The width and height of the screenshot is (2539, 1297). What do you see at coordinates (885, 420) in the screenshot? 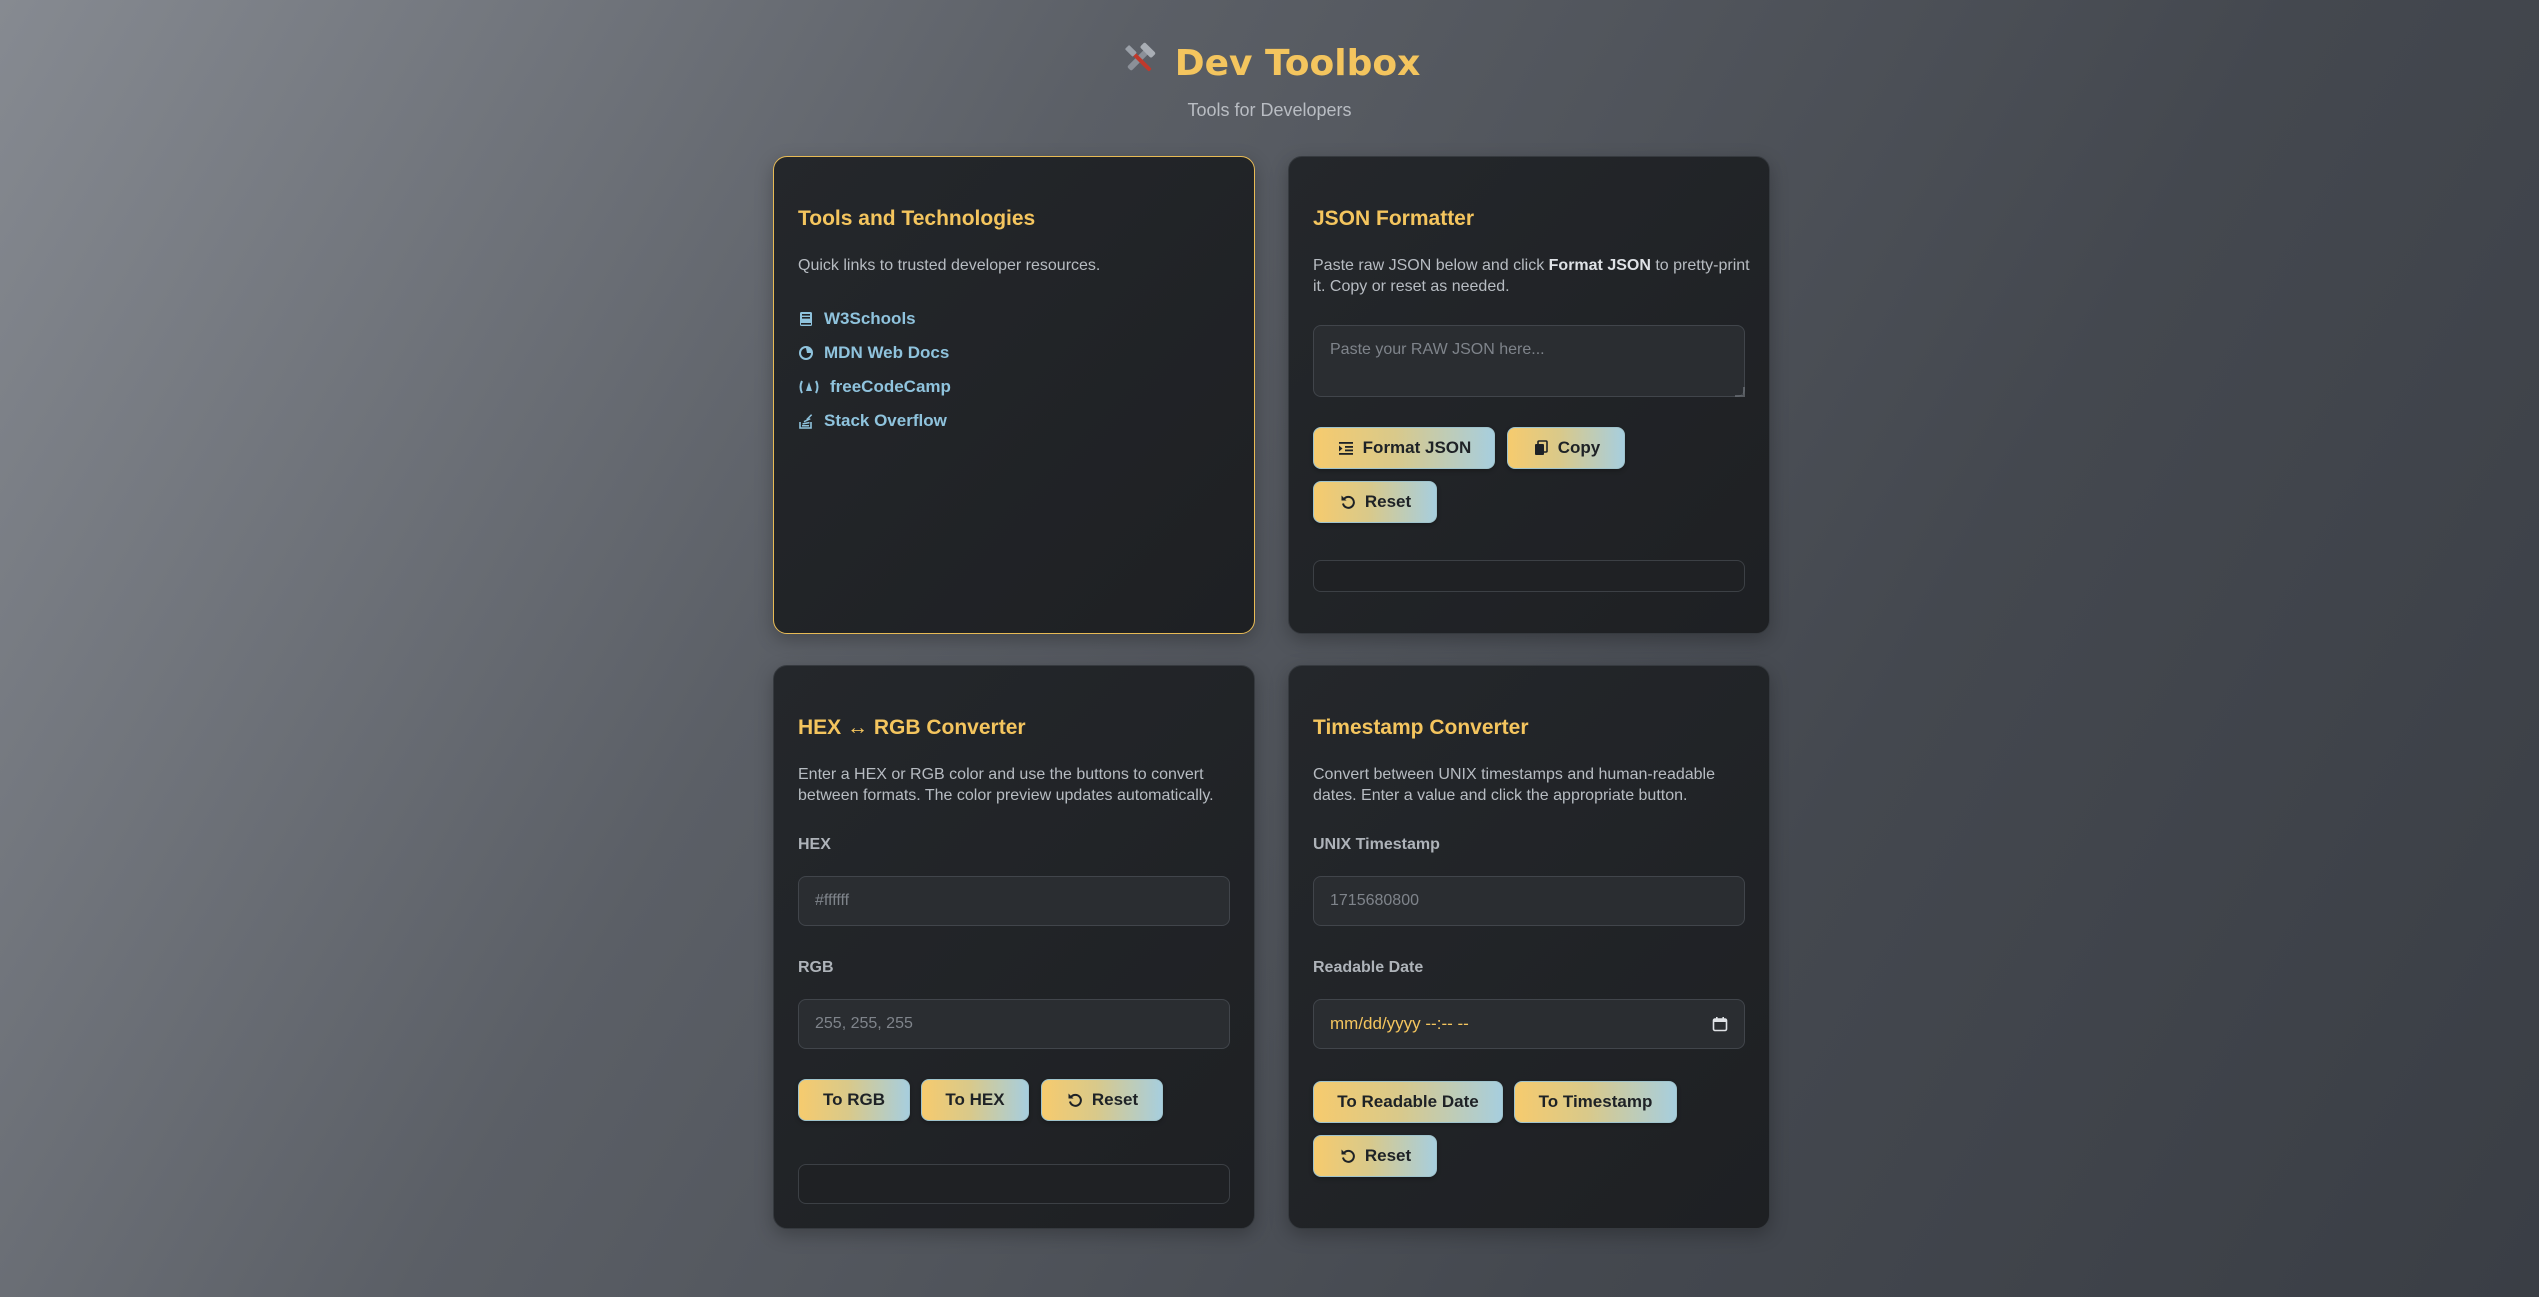
I see `link-label: Stack Overflow` at bounding box center [885, 420].